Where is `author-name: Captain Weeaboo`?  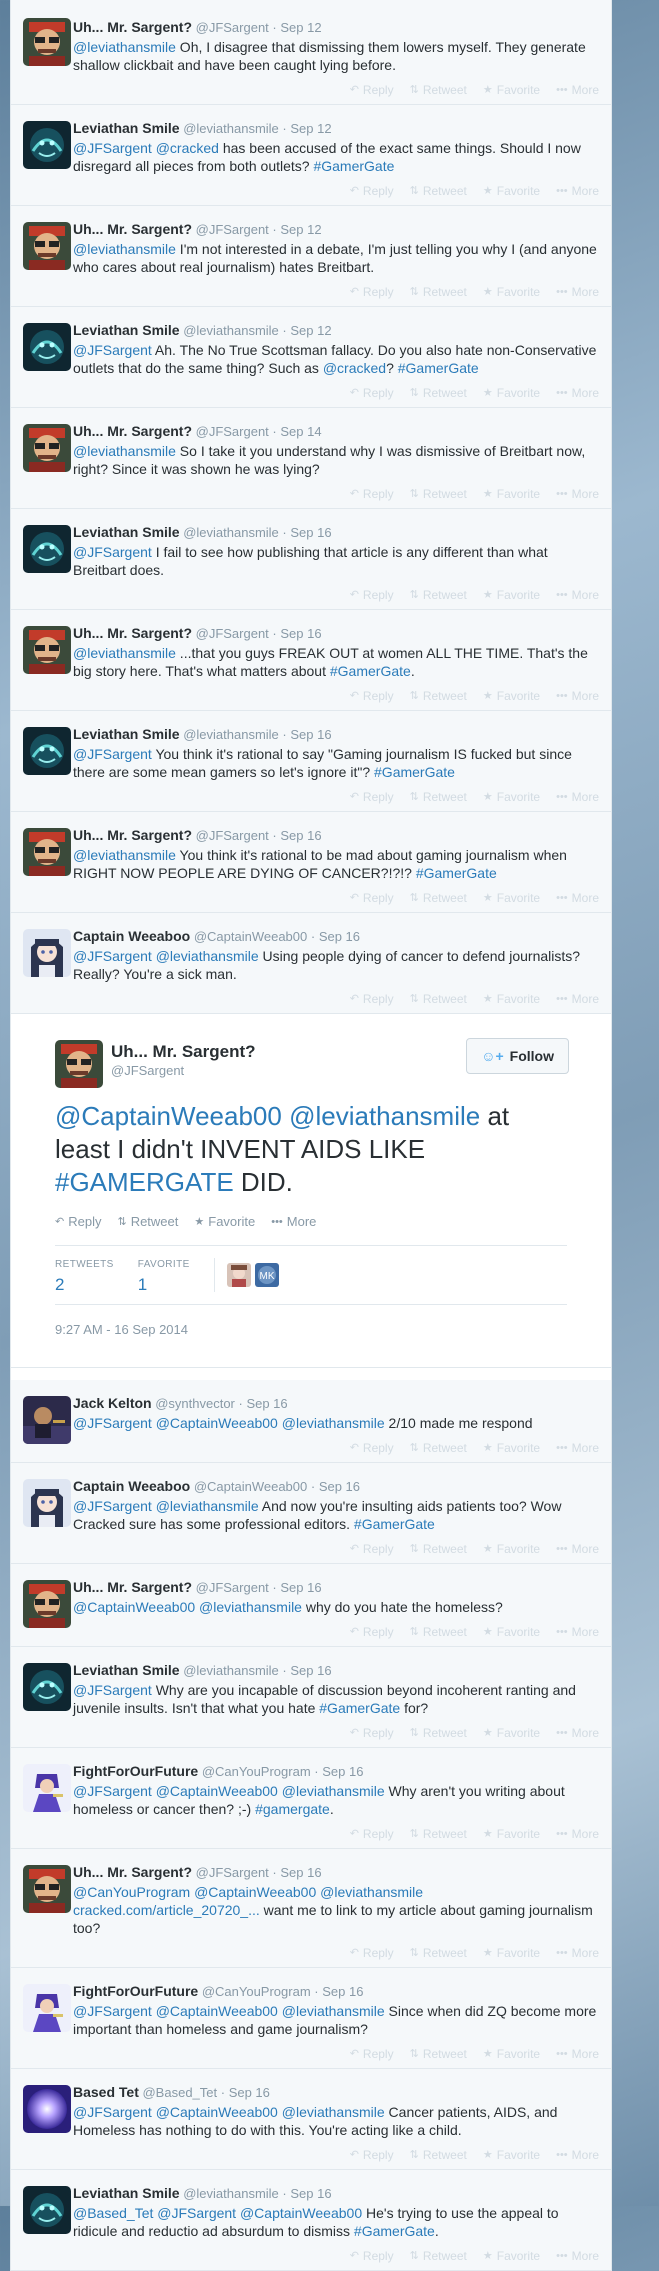 author-name: Captain Weeaboo is located at coordinates (131, 1486).